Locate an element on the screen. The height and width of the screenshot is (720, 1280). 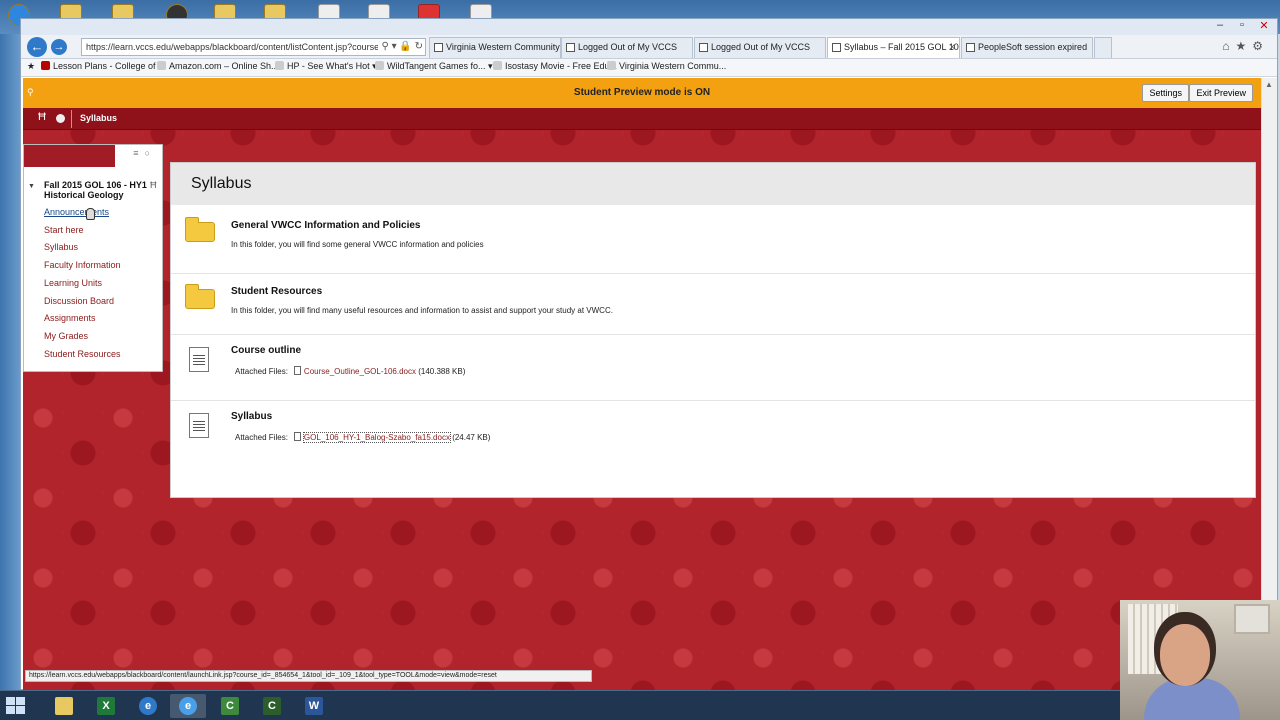
attachment-link: Course_Outline_GOL-106.docx is located at coordinates (360, 371).